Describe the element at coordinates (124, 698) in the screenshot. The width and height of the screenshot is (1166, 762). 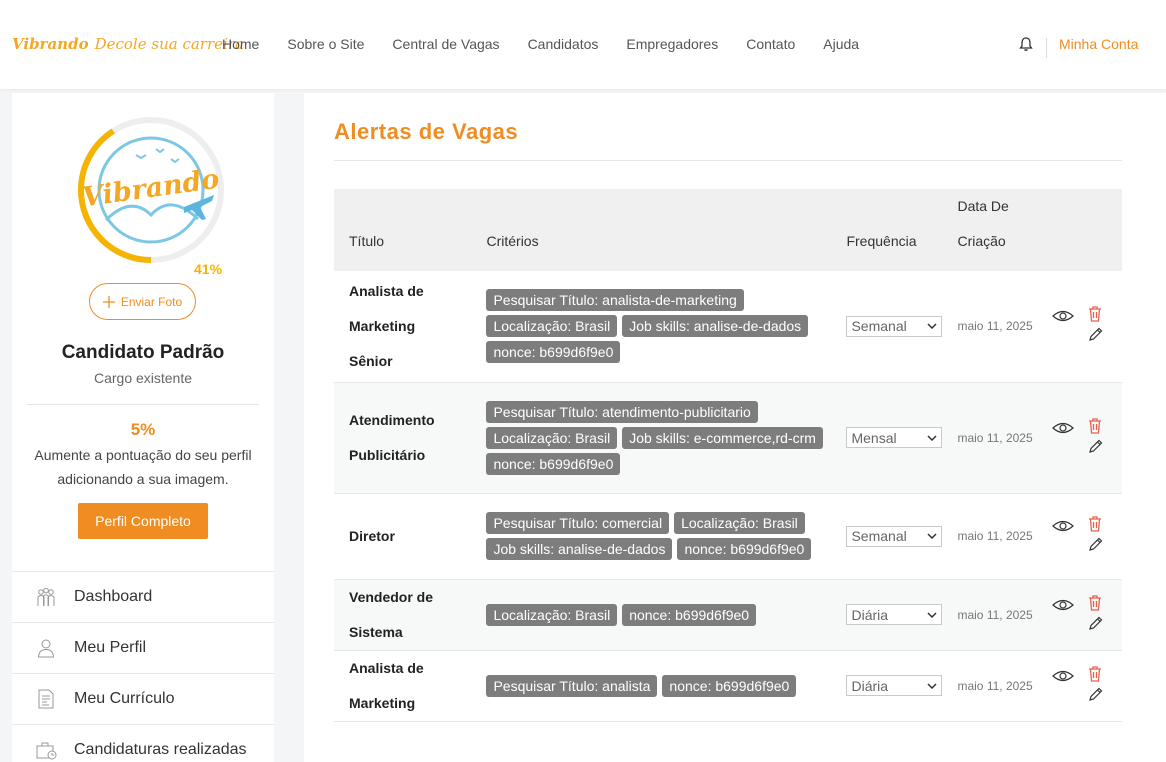
I see `sidebar-item-label: Meu Currículo` at that location.